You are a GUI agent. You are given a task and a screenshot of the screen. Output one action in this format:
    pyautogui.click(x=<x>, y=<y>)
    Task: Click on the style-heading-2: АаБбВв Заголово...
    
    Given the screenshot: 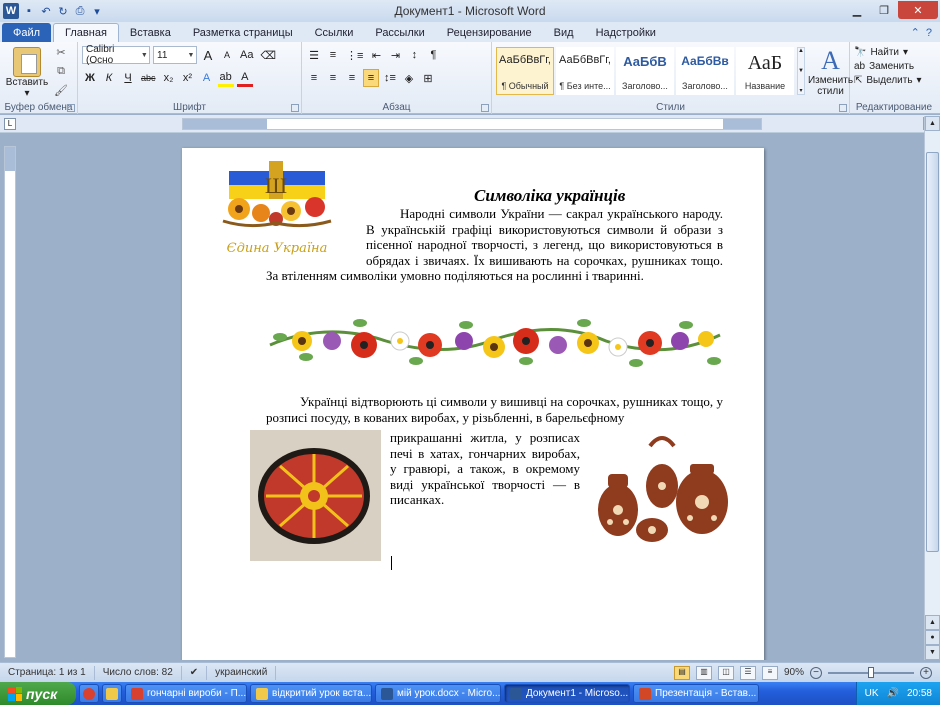 What is the action you would take?
    pyautogui.click(x=705, y=71)
    